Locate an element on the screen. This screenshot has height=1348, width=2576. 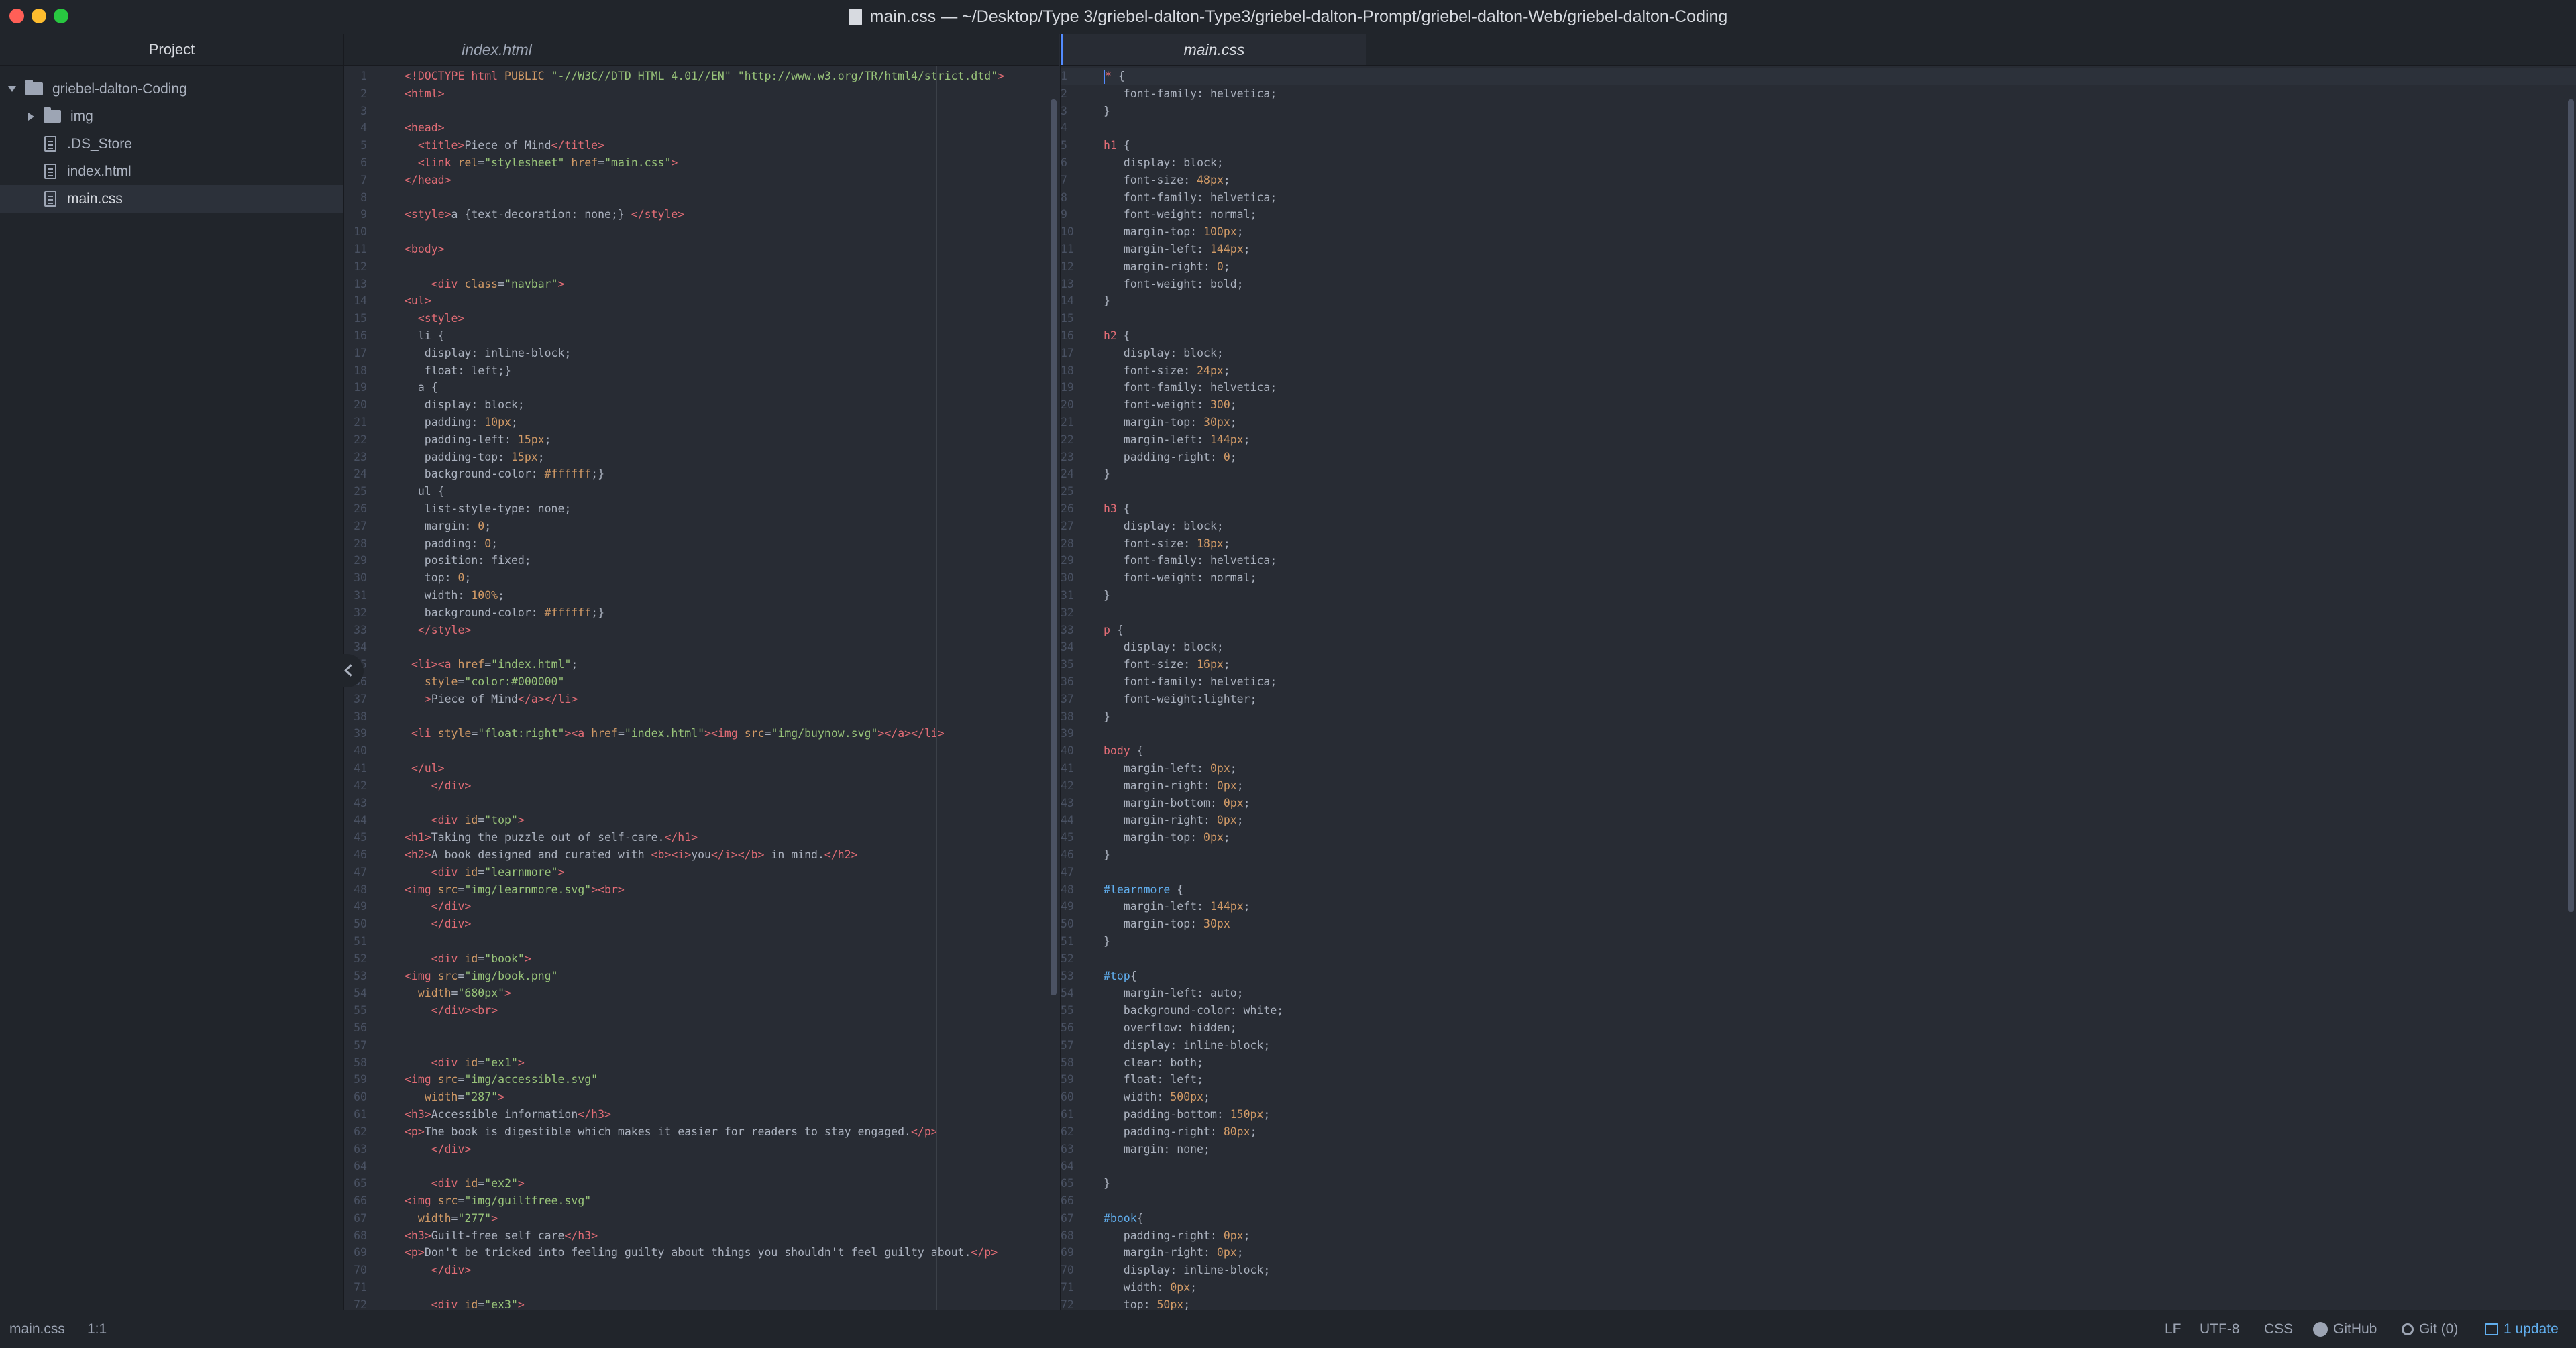
code-line: 7 </head> is located at coordinates (701, 180).